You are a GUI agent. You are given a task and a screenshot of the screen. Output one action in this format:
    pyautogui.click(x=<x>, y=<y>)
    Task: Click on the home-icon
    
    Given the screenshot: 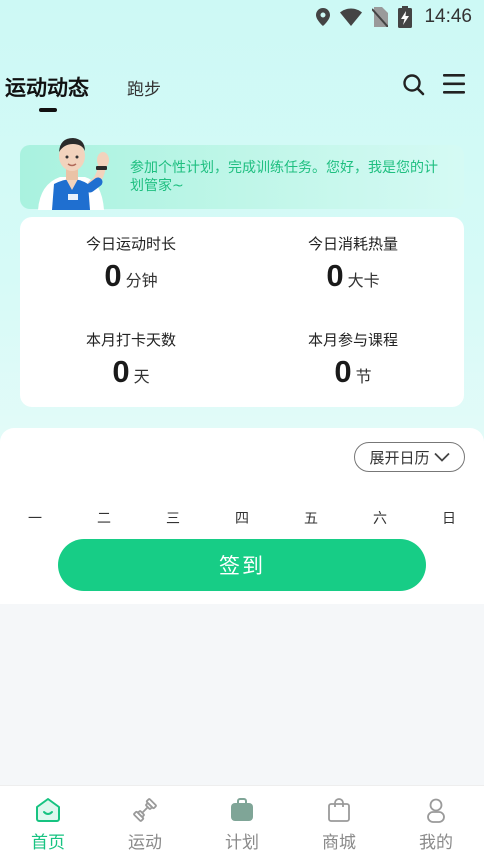 What is the action you would take?
    pyautogui.click(x=48, y=810)
    